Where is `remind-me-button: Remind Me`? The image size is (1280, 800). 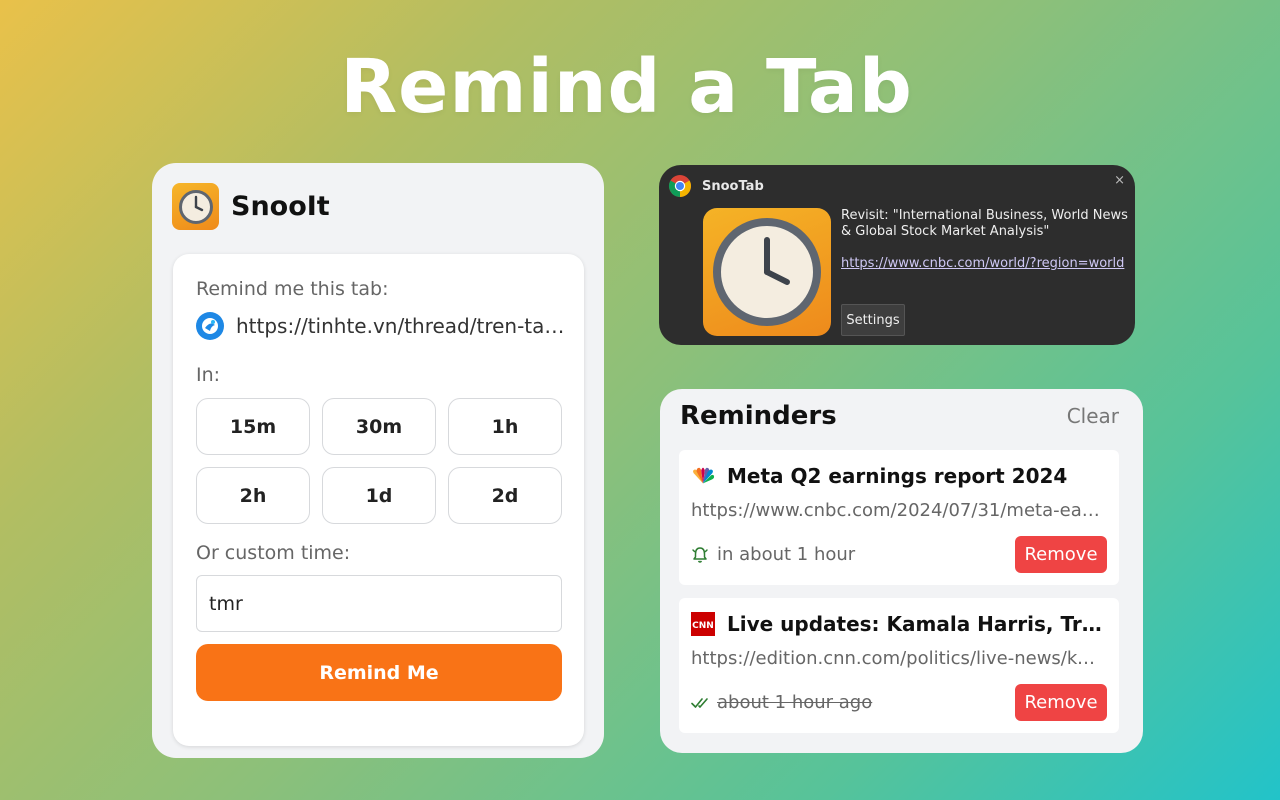 remind-me-button: Remind Me is located at coordinates (379, 672).